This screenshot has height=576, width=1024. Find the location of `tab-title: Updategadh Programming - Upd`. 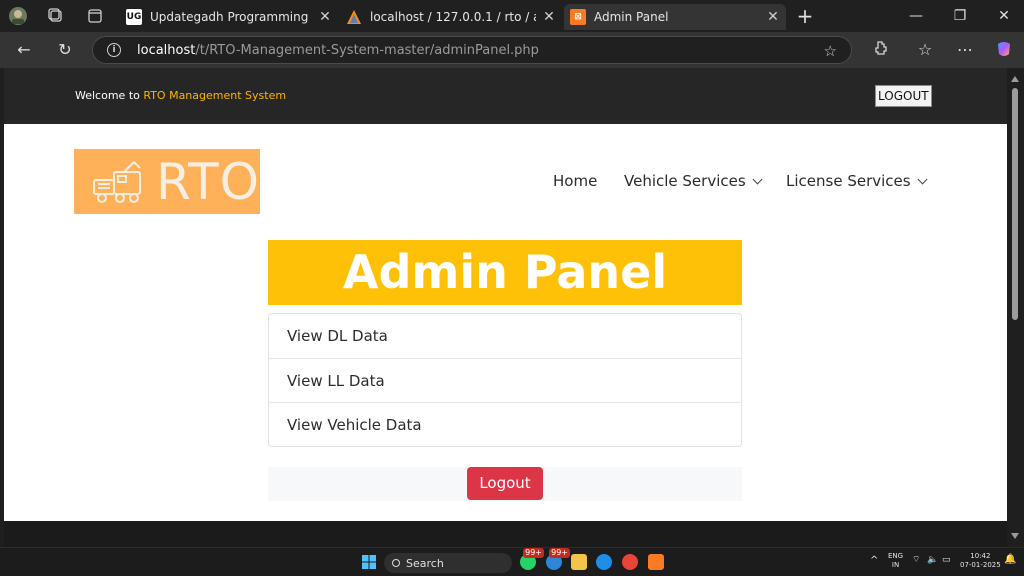

tab-title: Updategadh Programming - Upd is located at coordinates (231, 17).